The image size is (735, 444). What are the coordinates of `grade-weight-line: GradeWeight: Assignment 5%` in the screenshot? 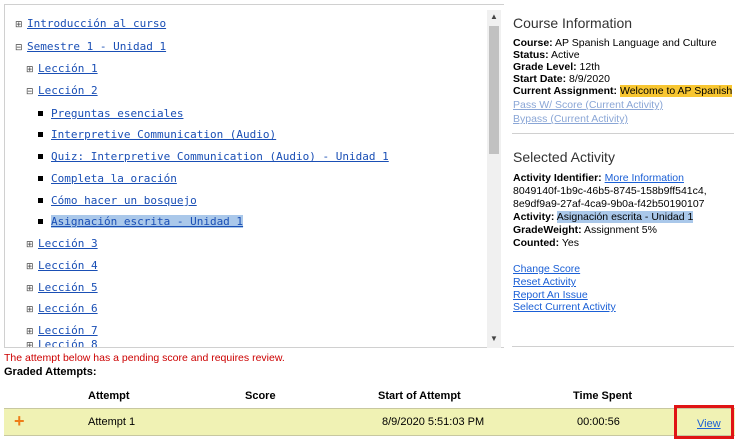 It's located at (585, 230).